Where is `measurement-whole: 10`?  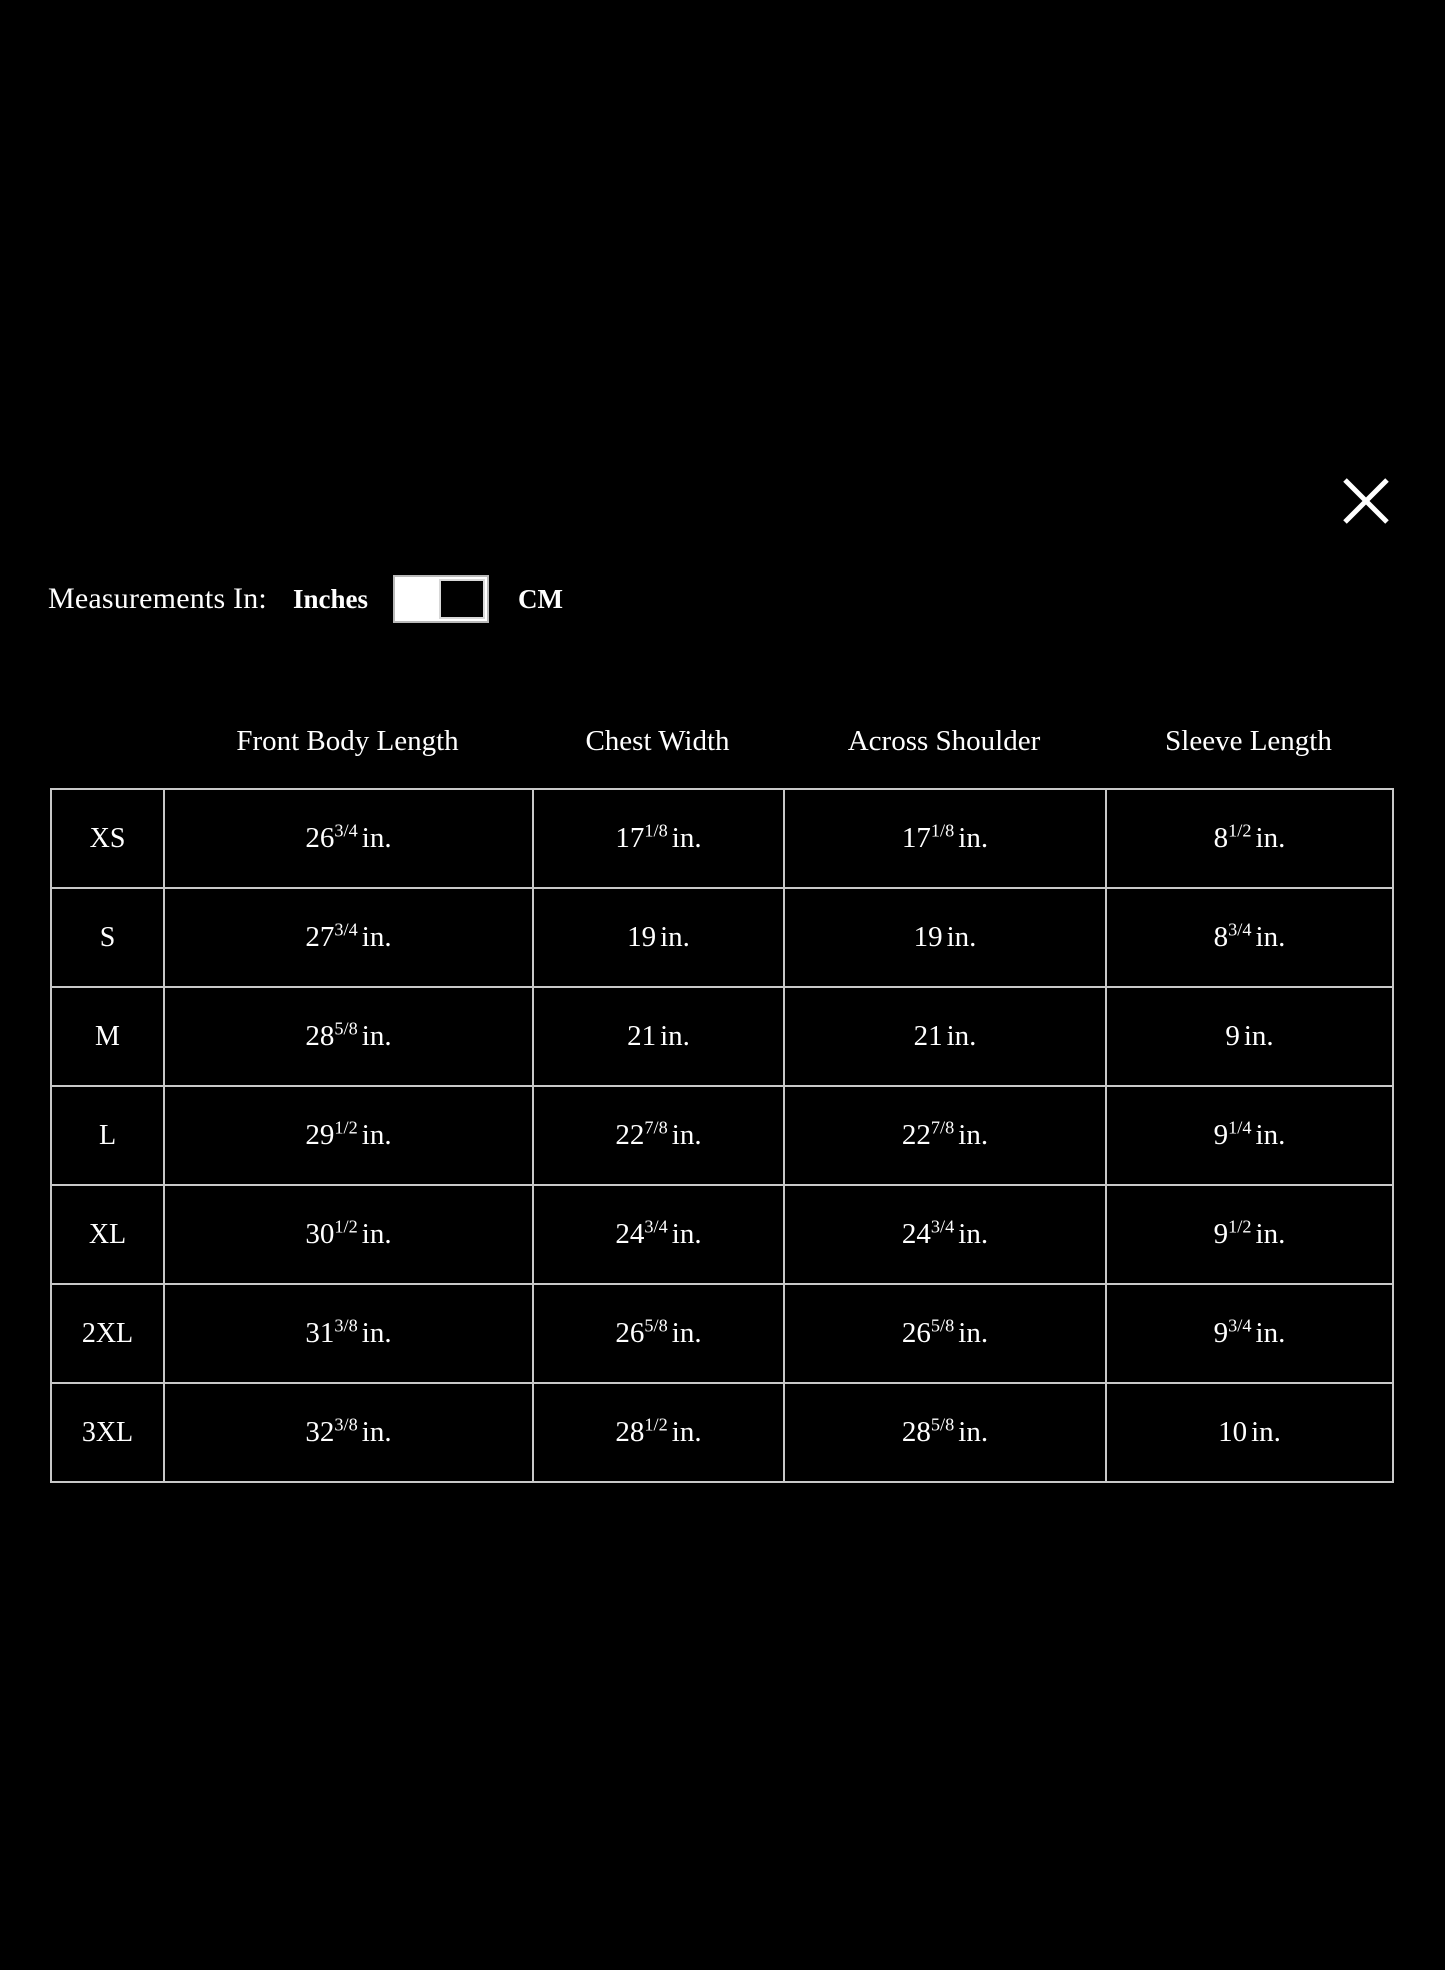 measurement-whole: 10 is located at coordinates (1233, 1432).